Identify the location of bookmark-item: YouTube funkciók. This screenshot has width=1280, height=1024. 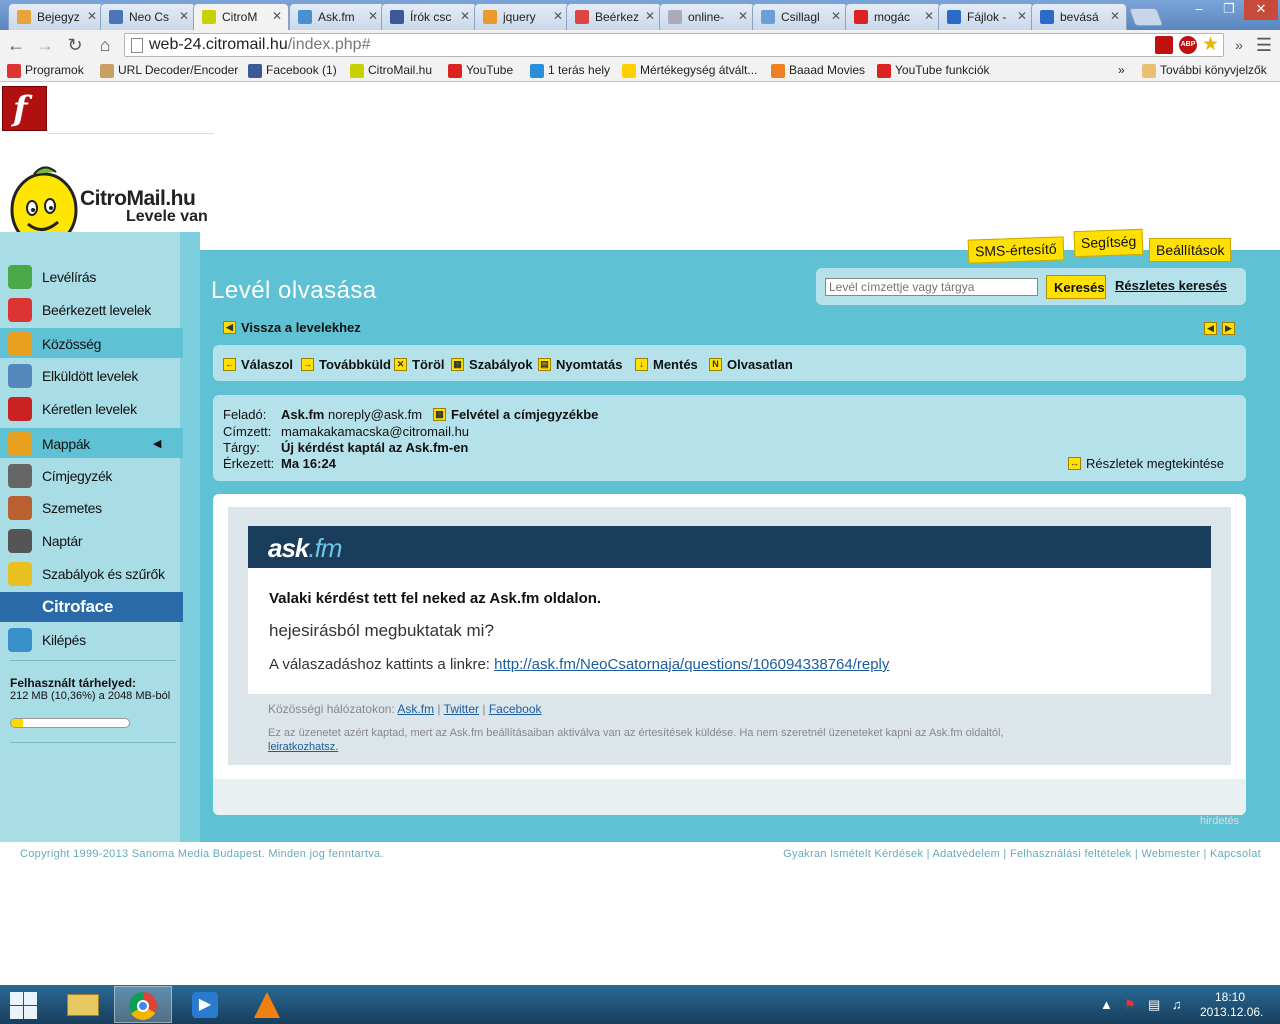
(933, 70).